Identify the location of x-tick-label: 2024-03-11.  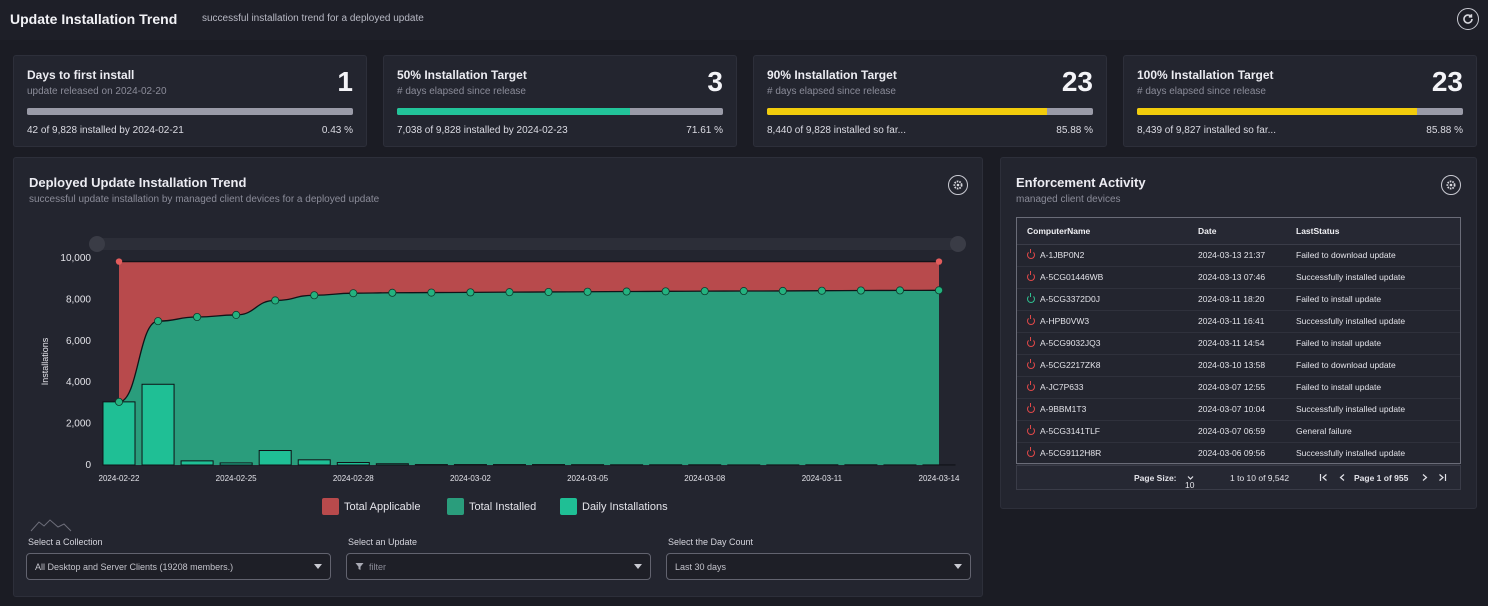
(822, 478).